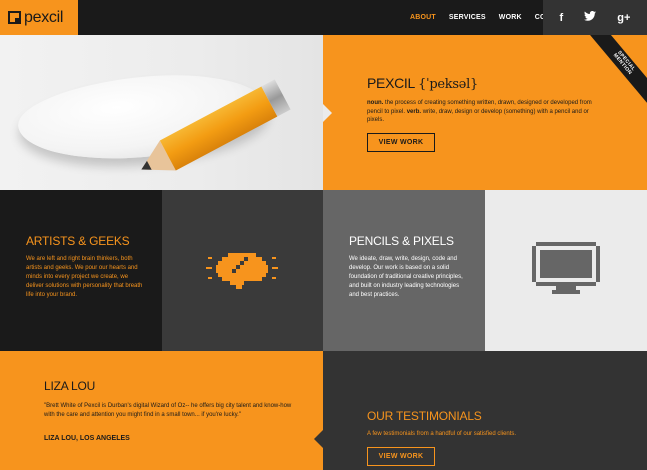 The image size is (647, 470). I want to click on brain-icon, so click(242, 271).